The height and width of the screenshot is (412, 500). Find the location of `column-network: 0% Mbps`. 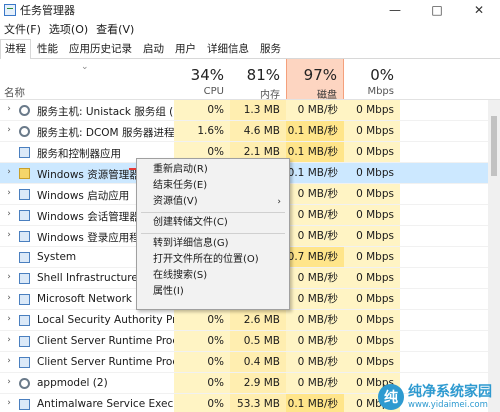

column-network: 0% Mbps is located at coordinates (372, 79).